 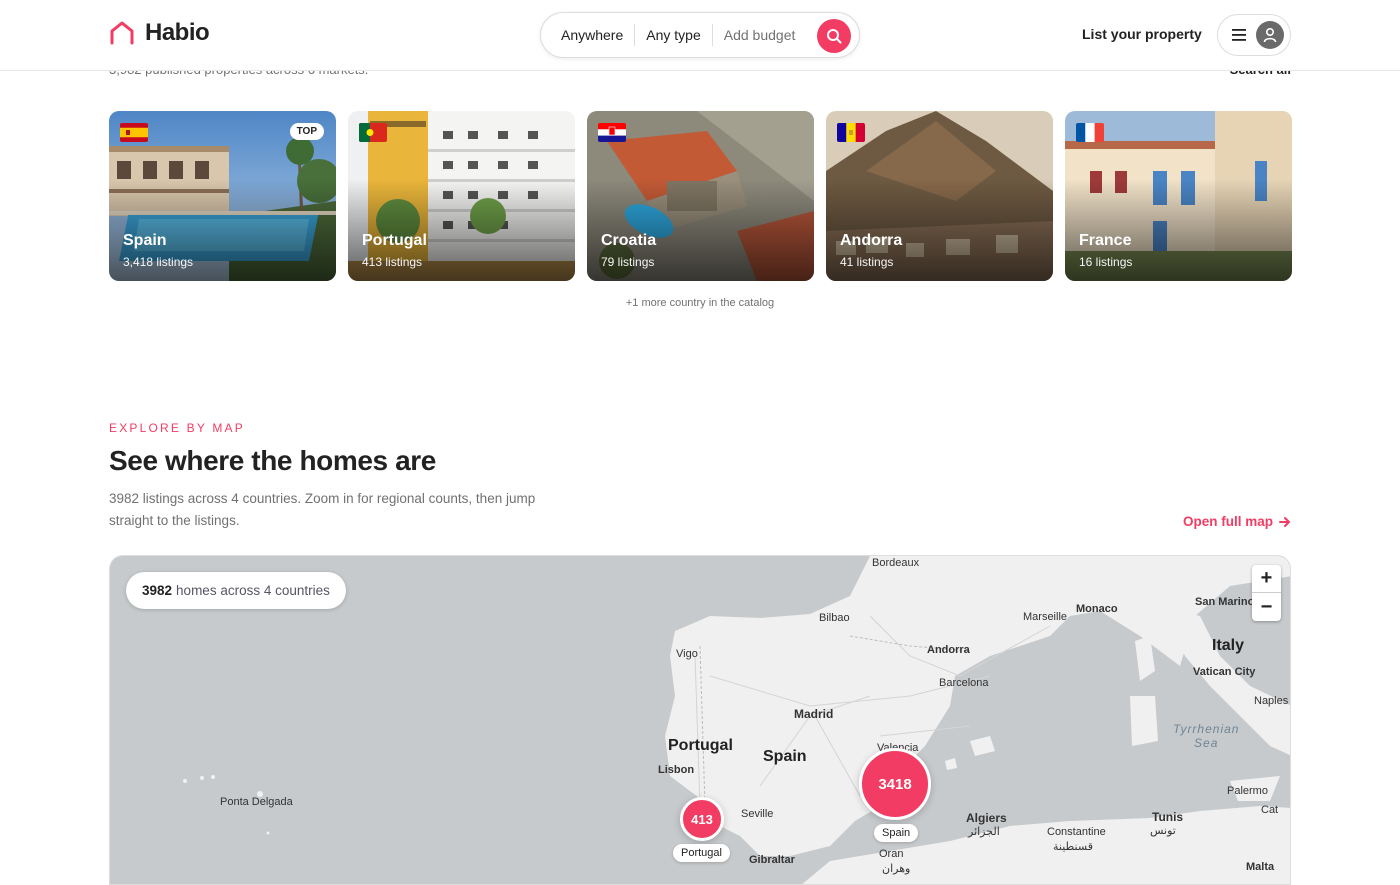 I want to click on country-card-croatia: Croatia 79 listings, so click(x=700, y=196).